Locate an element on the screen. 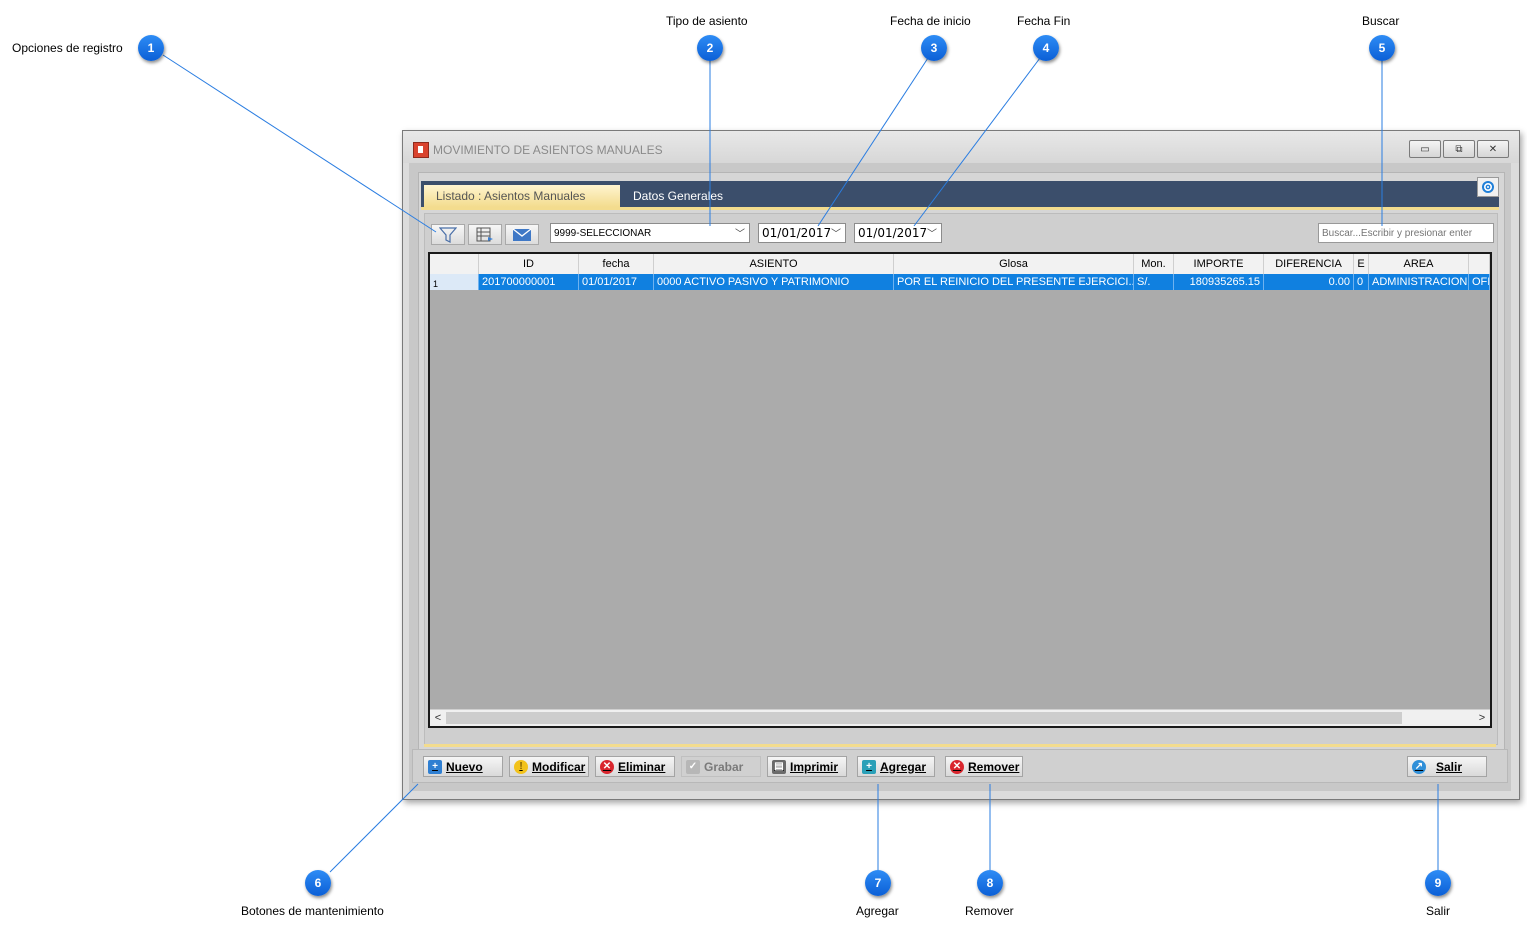 This screenshot has width=1527, height=934. modificar-label: Modificar is located at coordinates (559, 766).